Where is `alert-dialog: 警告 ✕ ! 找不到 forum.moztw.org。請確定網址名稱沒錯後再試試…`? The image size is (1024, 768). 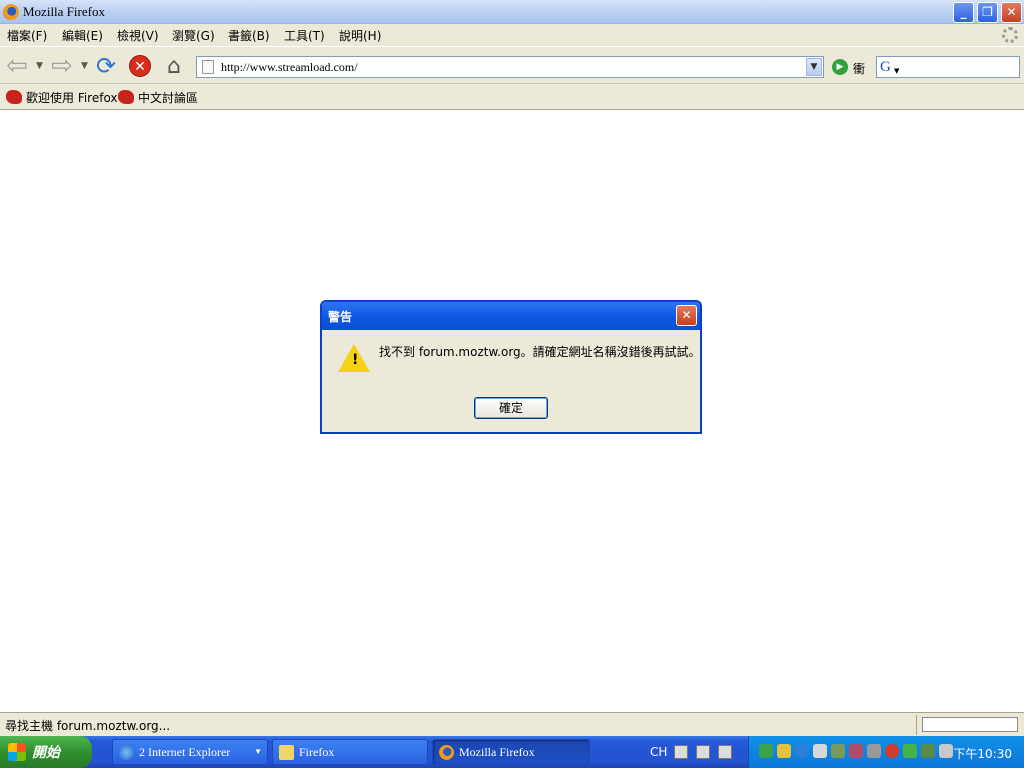 alert-dialog: 警告 ✕ ! 找不到 forum.moztw.org。請確定網址名稱沒錯後再試試… is located at coordinates (511, 367).